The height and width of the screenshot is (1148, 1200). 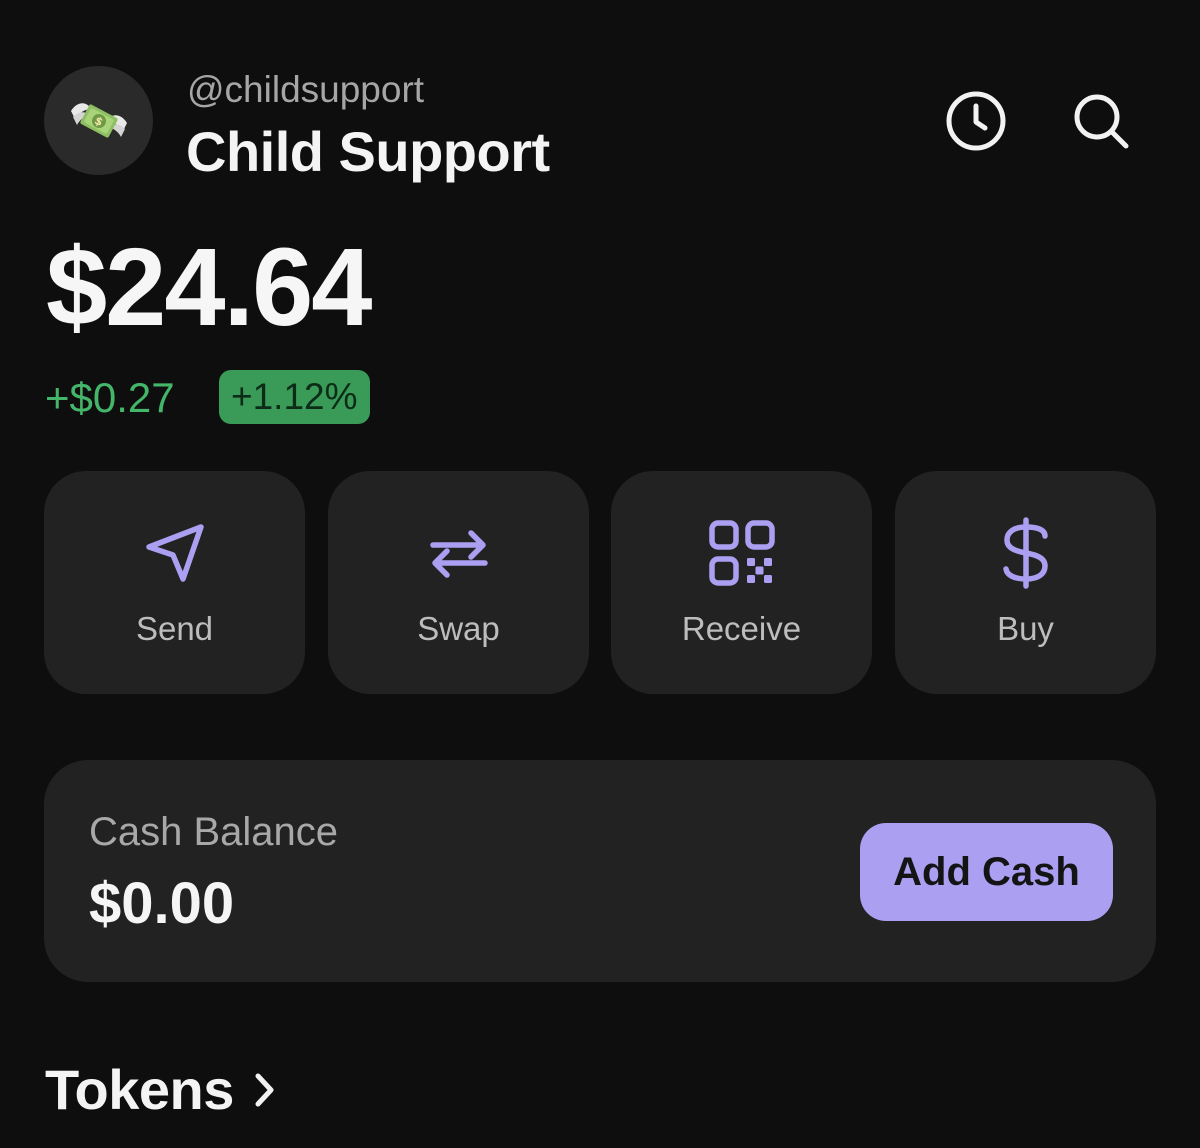 I want to click on send-label: Send, so click(x=174, y=628).